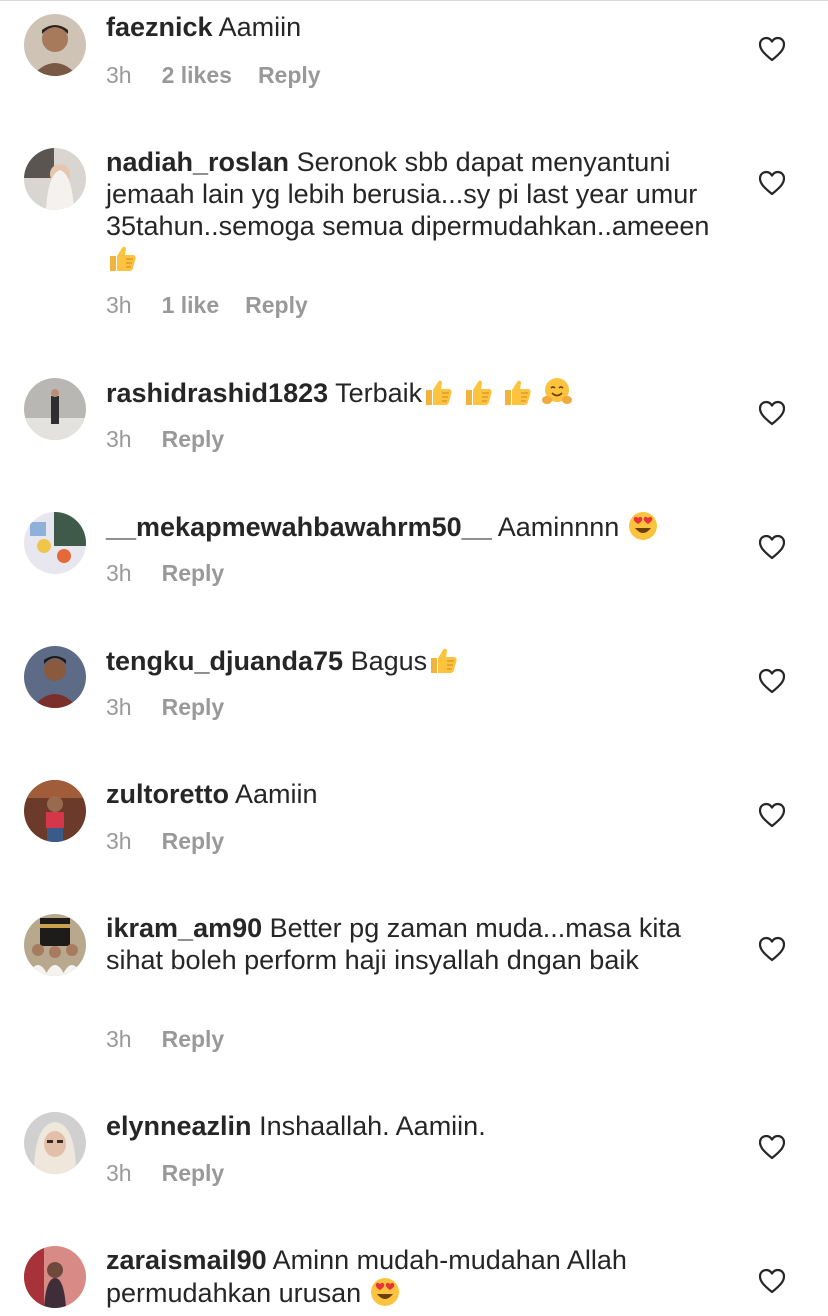 This screenshot has height=1316, width=828. I want to click on comment-meta: 3h 1 like Reply, so click(220, 305).